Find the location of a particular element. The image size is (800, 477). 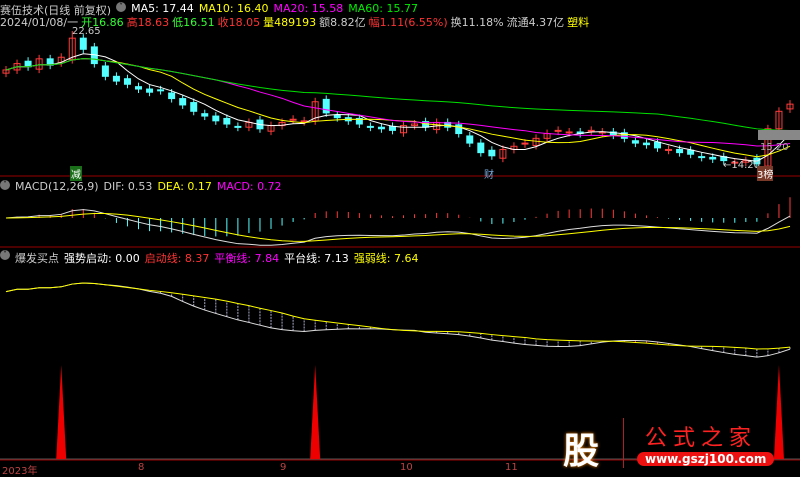

high: 高18.63 is located at coordinates (148, 22).